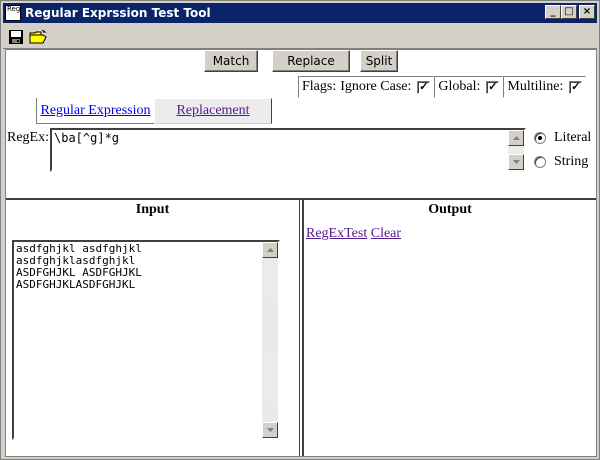 The image size is (600, 460). Describe the element at coordinates (213, 111) in the screenshot. I see `tab-replacement: Replacement` at that location.